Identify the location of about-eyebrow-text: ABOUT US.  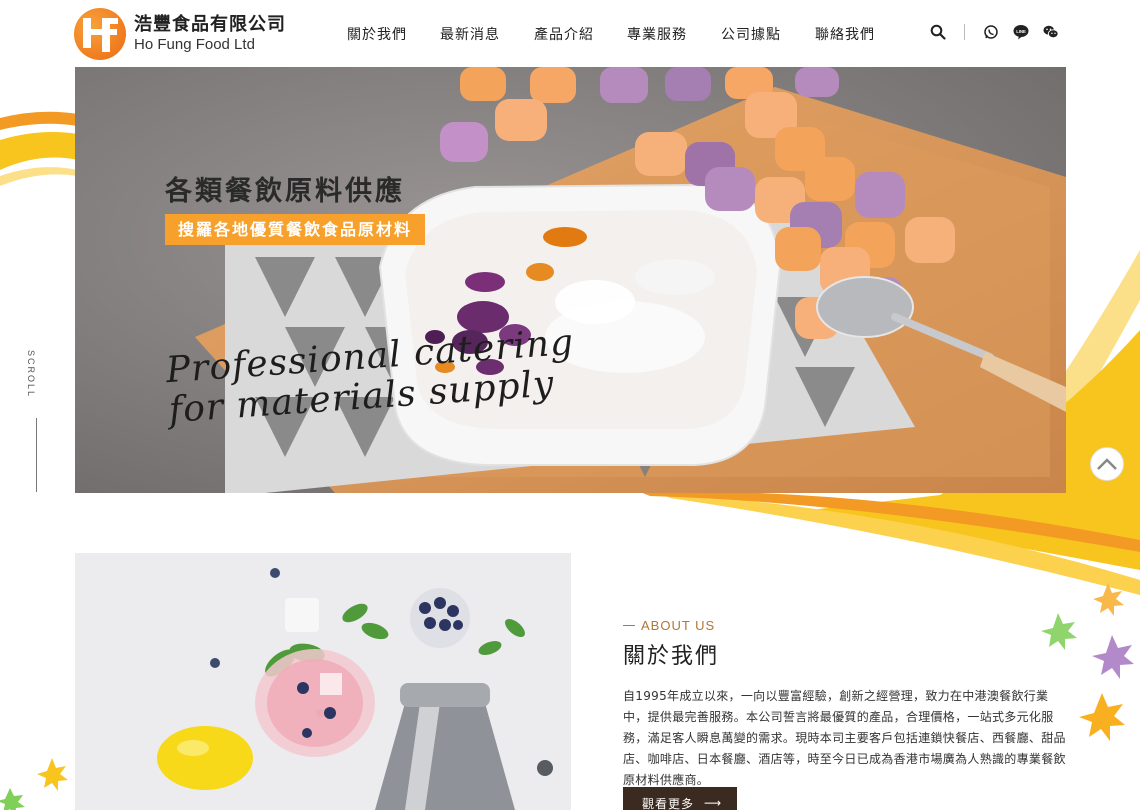
(678, 625).